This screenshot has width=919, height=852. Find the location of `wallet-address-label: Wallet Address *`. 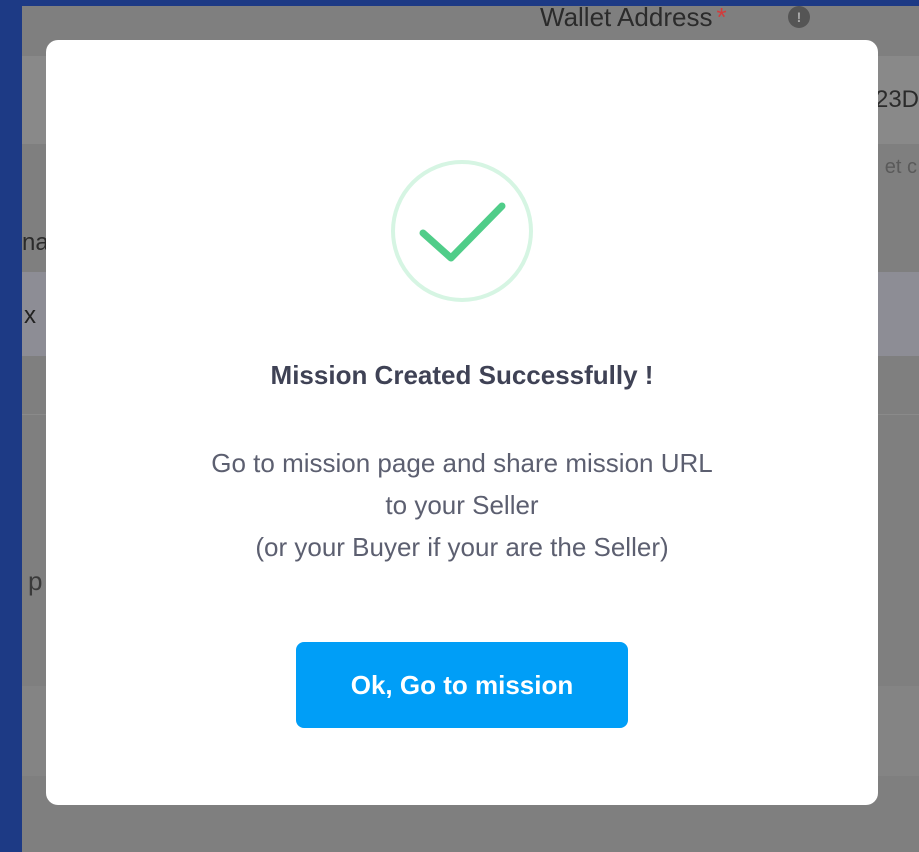

wallet-address-label: Wallet Address * is located at coordinates (633, 19).